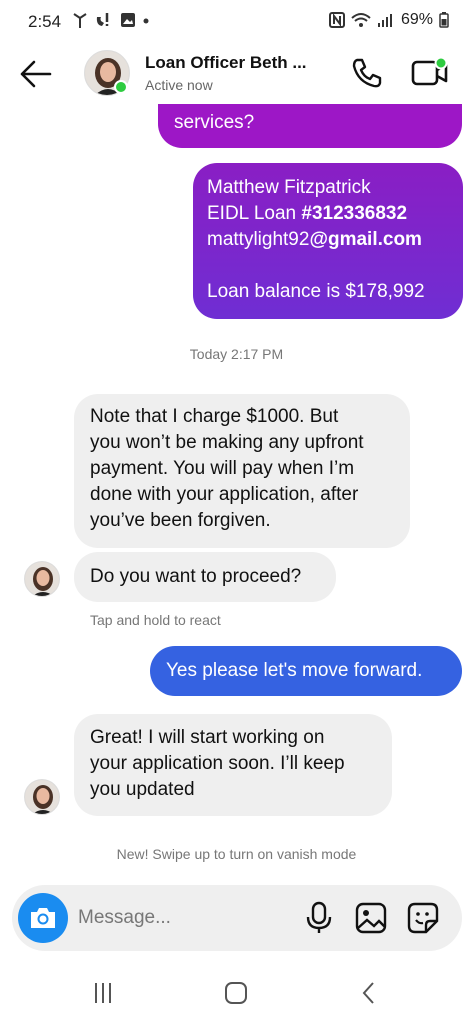 This screenshot has height=1024, width=473. I want to click on message-line: Loan balance is $178,992, so click(328, 292).